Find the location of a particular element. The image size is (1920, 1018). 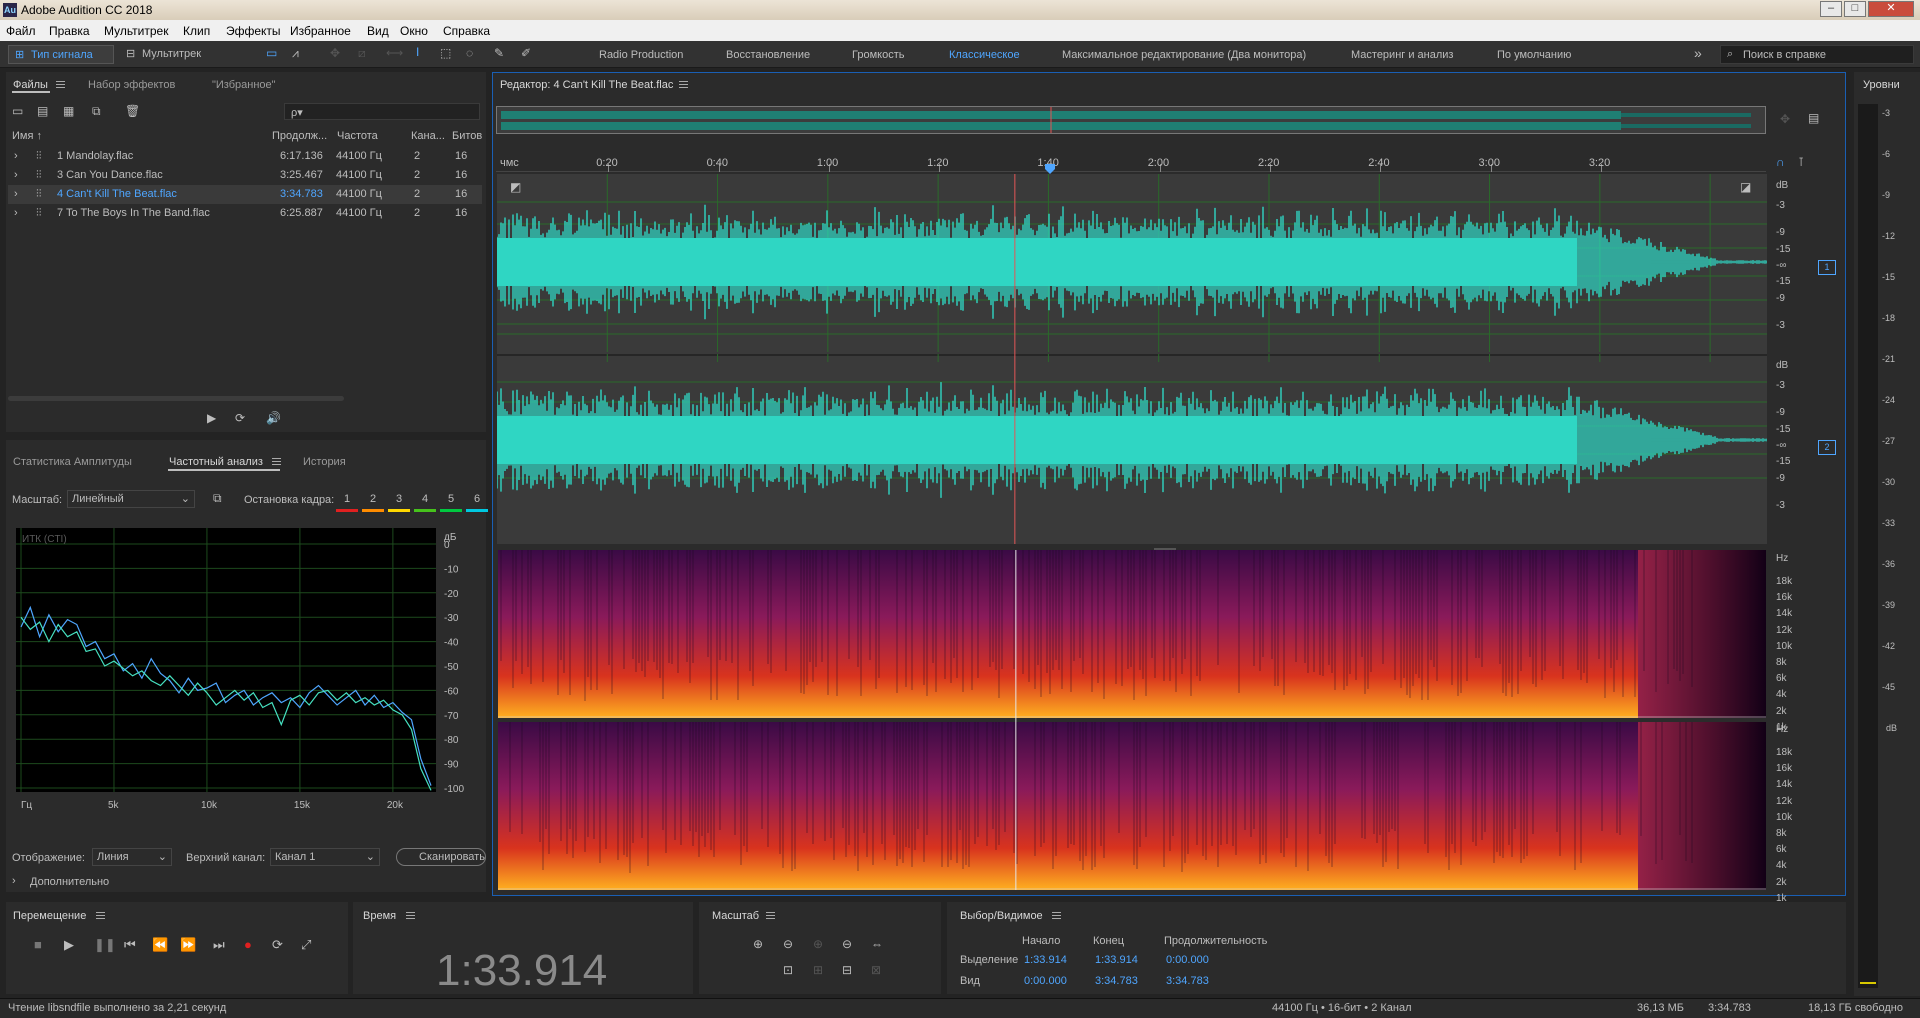

workspace-default: По умолчанию is located at coordinates (1534, 55).